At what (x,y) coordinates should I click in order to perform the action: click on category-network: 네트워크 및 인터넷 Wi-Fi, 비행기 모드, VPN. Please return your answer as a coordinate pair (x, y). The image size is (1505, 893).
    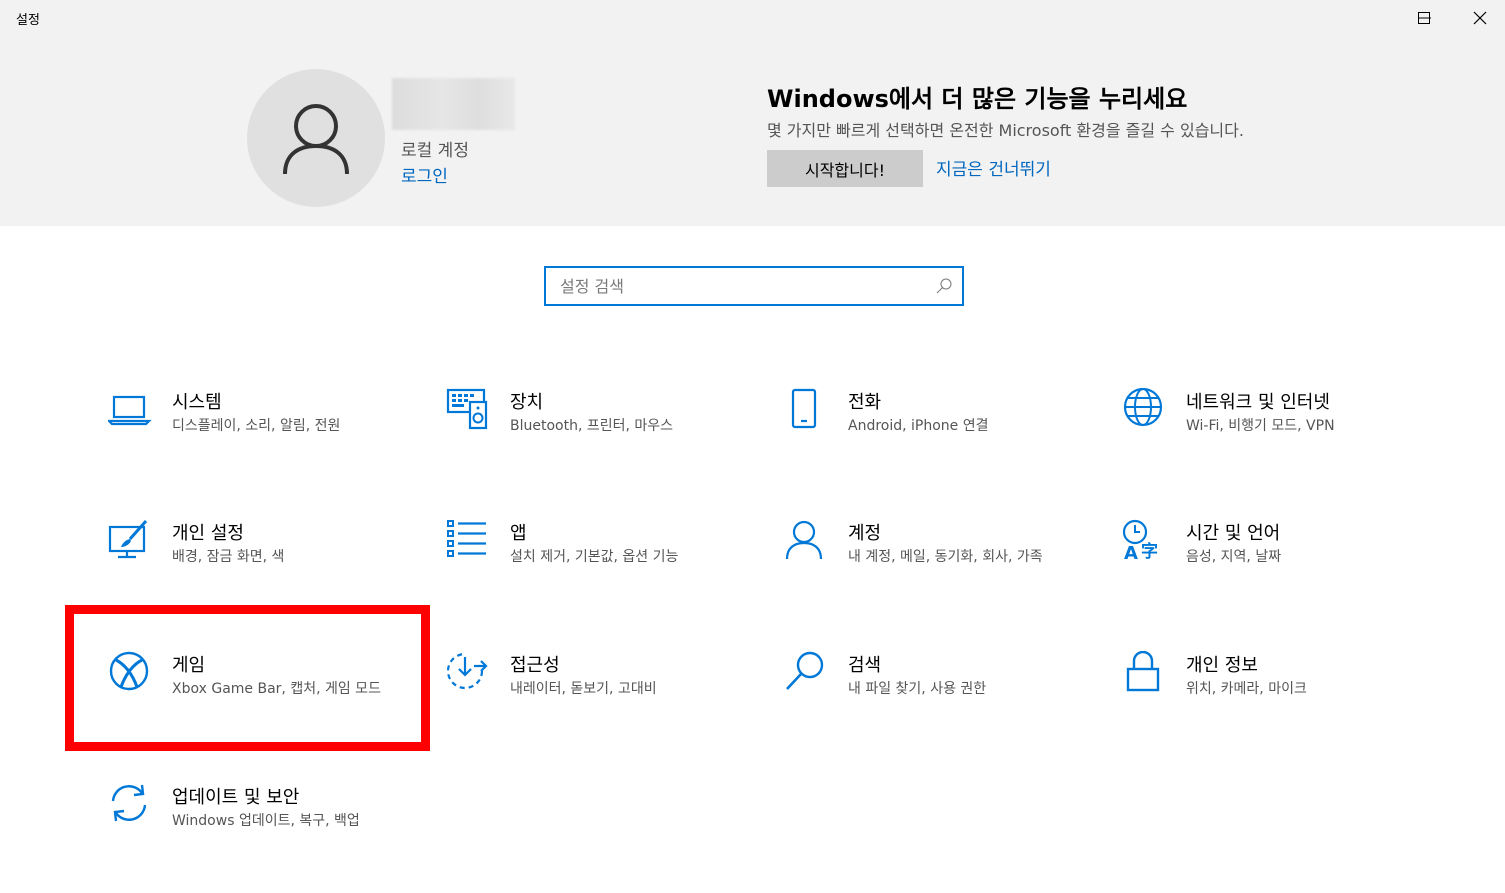
    Looking at the image, I should click on (1282, 443).